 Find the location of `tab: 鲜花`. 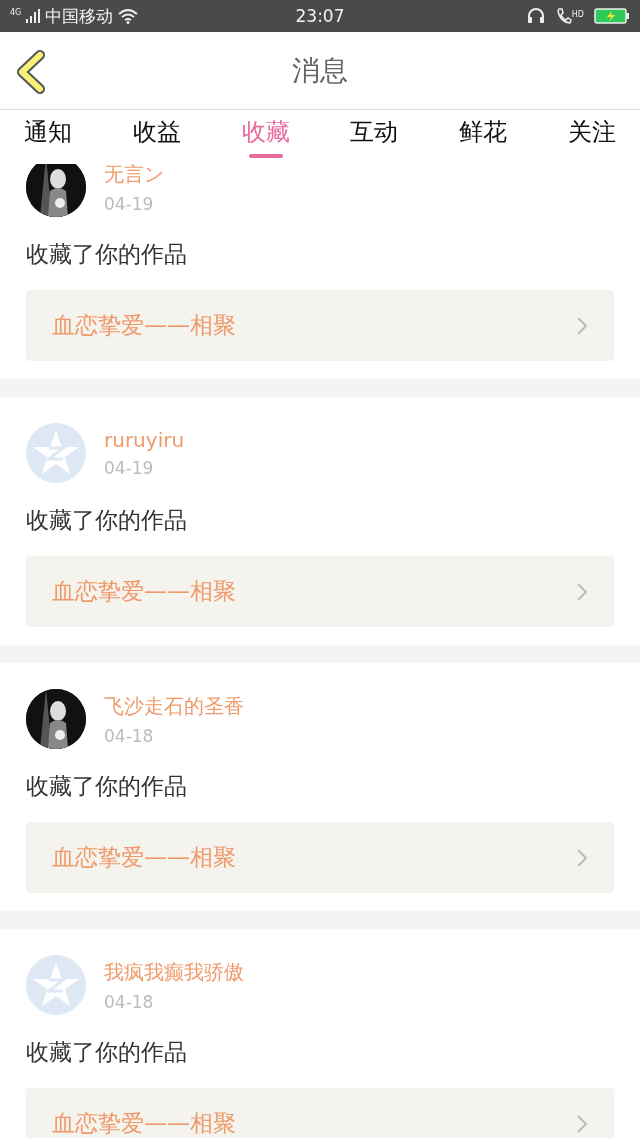

tab: 鲜花 is located at coordinates (483, 137).